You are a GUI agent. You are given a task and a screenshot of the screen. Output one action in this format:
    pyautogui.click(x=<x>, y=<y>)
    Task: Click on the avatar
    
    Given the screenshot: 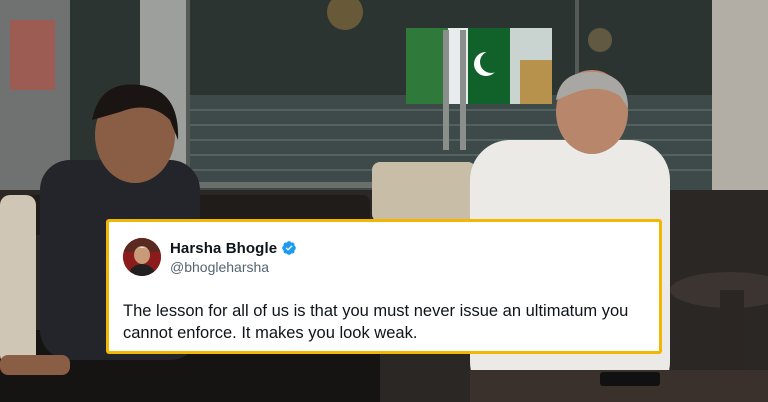 What is the action you would take?
    pyautogui.click(x=142, y=257)
    